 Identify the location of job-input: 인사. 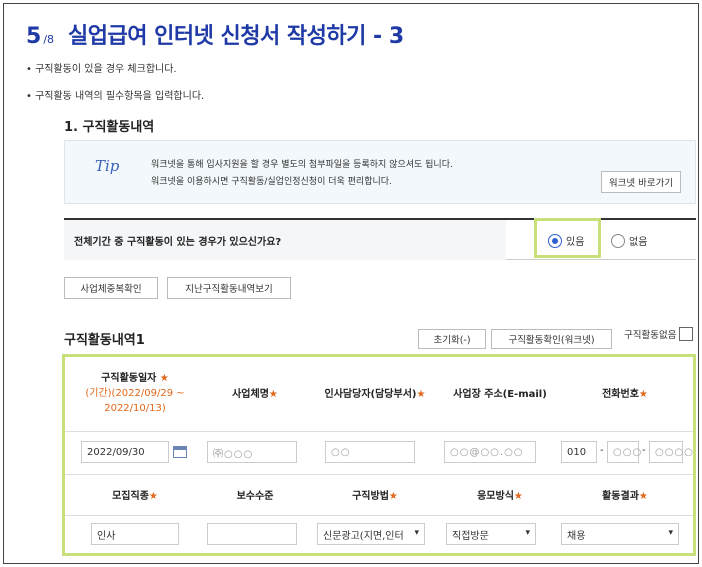
(135, 534).